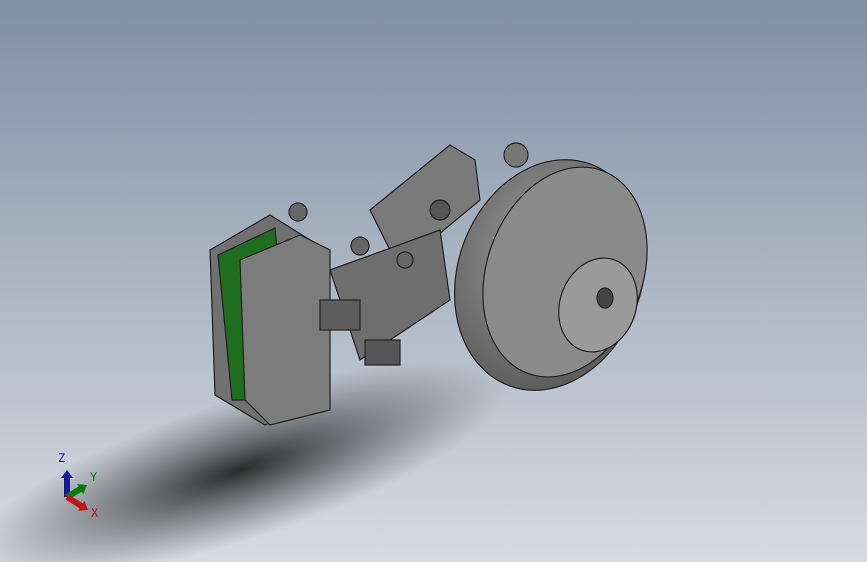 The height and width of the screenshot is (562, 867). What do you see at coordinates (94, 513) in the screenshot?
I see `axis-label: X` at bounding box center [94, 513].